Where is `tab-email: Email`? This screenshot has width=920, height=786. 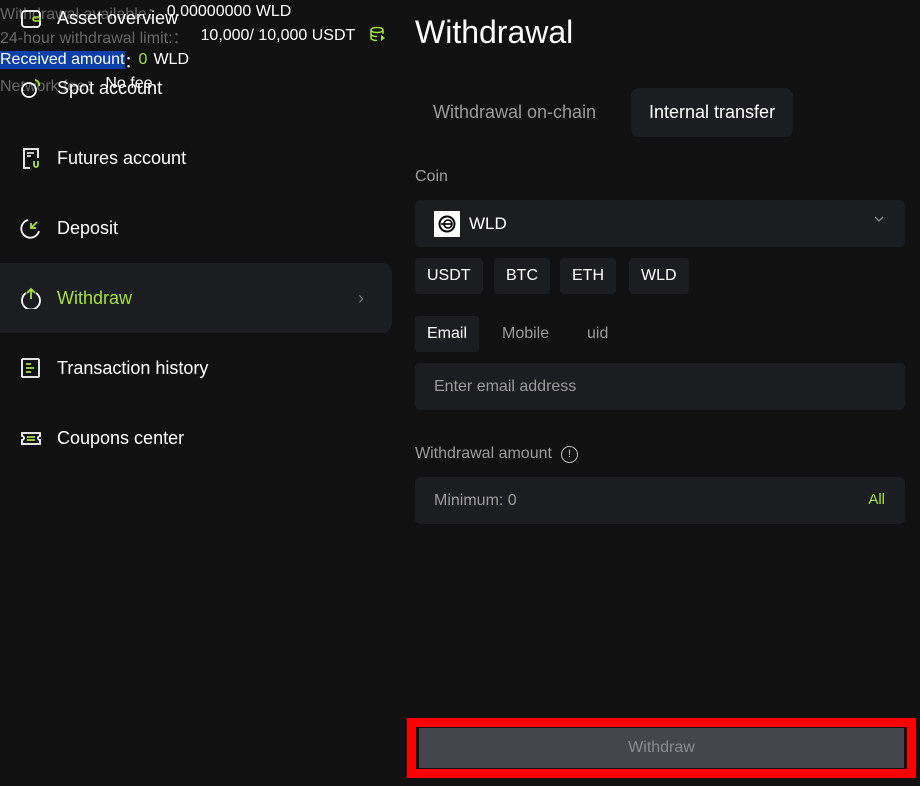
tab-email: Email is located at coordinates (447, 334).